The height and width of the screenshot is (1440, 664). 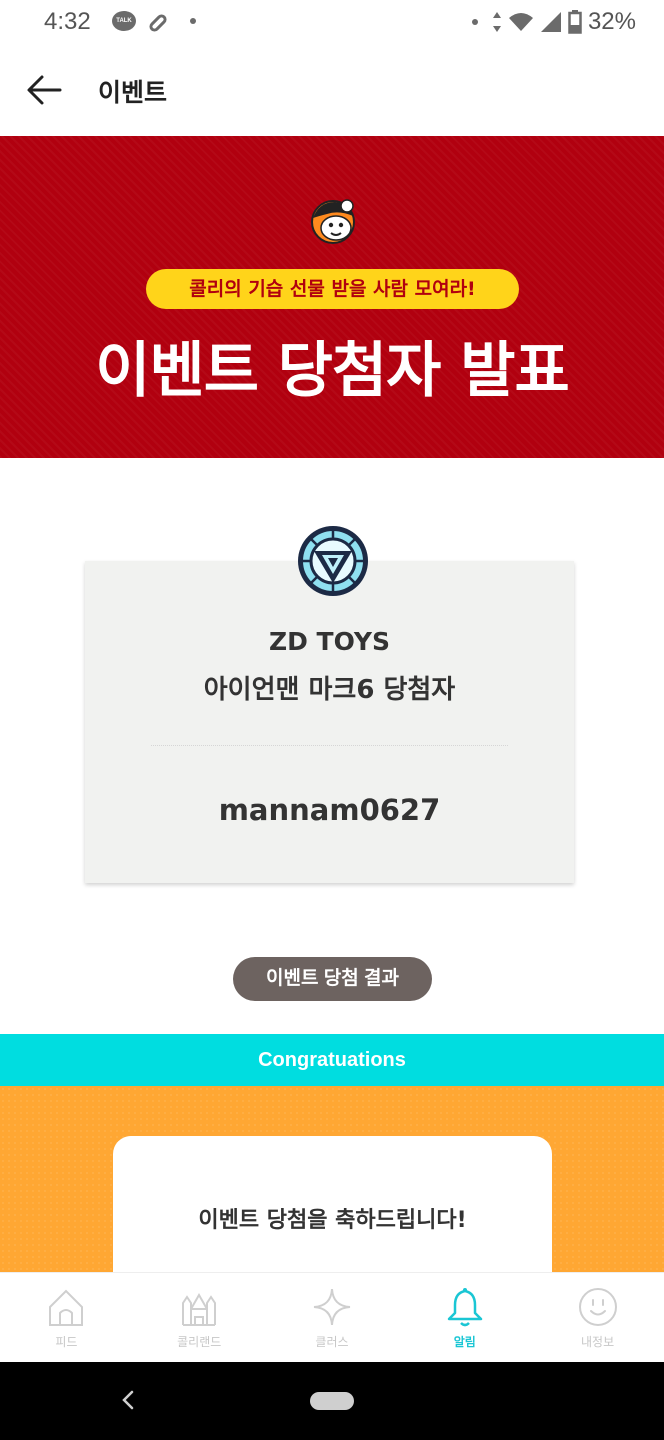 I want to click on nav-item-my-info: 내정보, so click(x=597, y=1317).